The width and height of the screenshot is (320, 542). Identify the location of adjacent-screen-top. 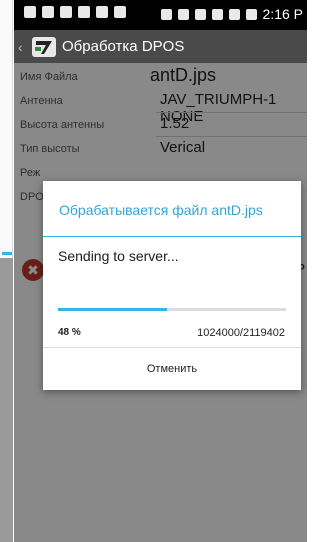
(6, 129).